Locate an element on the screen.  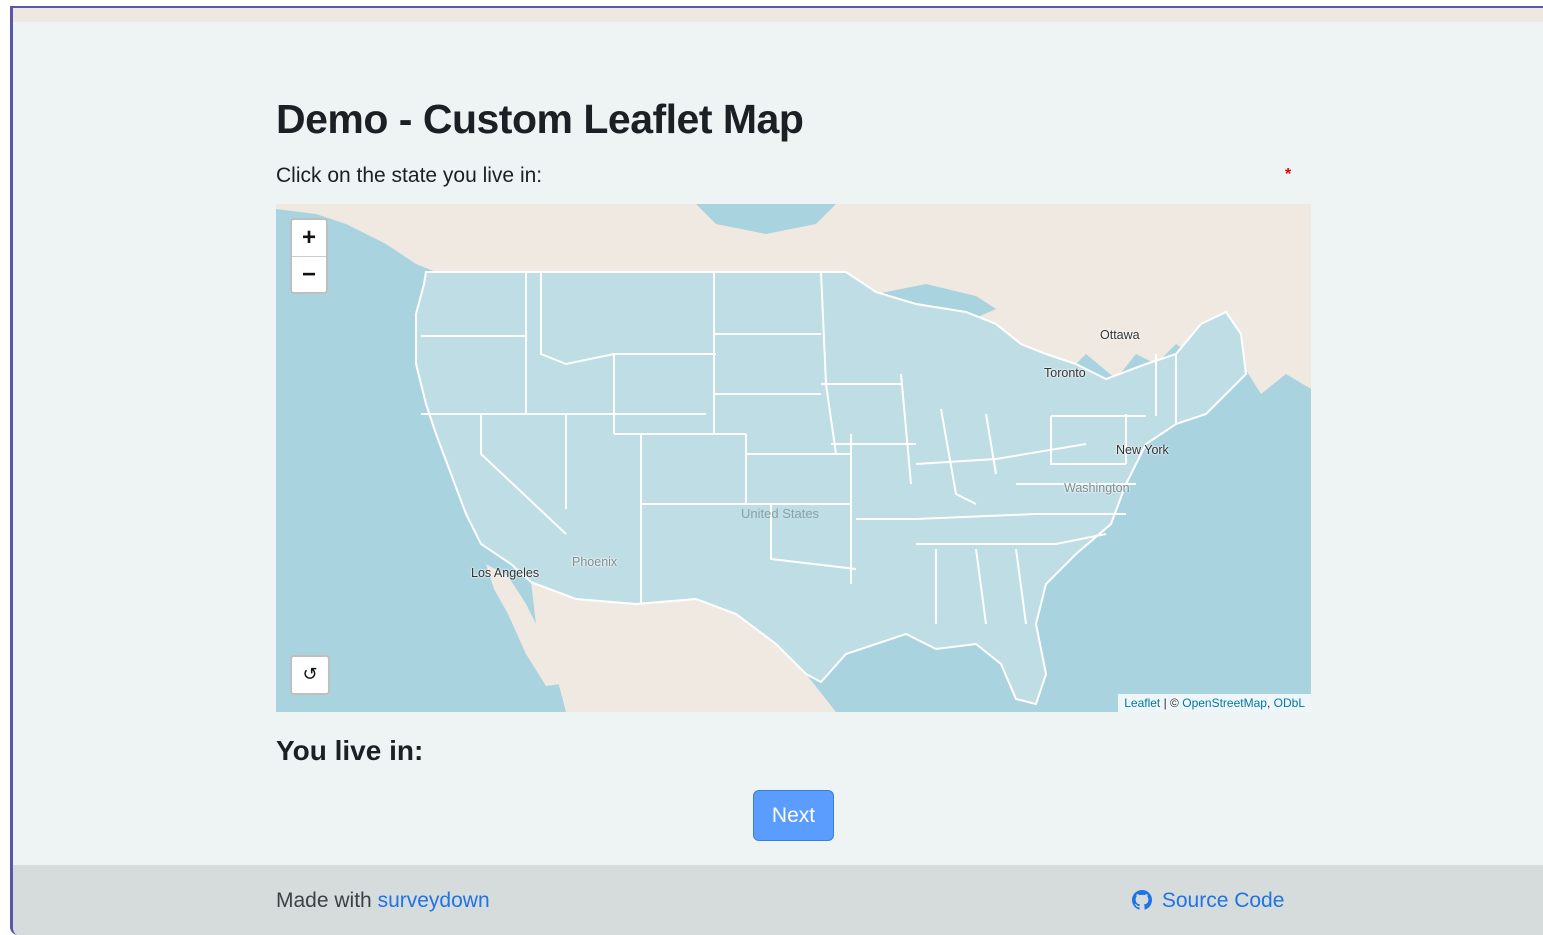
top-strip is located at coordinates (778, 15).